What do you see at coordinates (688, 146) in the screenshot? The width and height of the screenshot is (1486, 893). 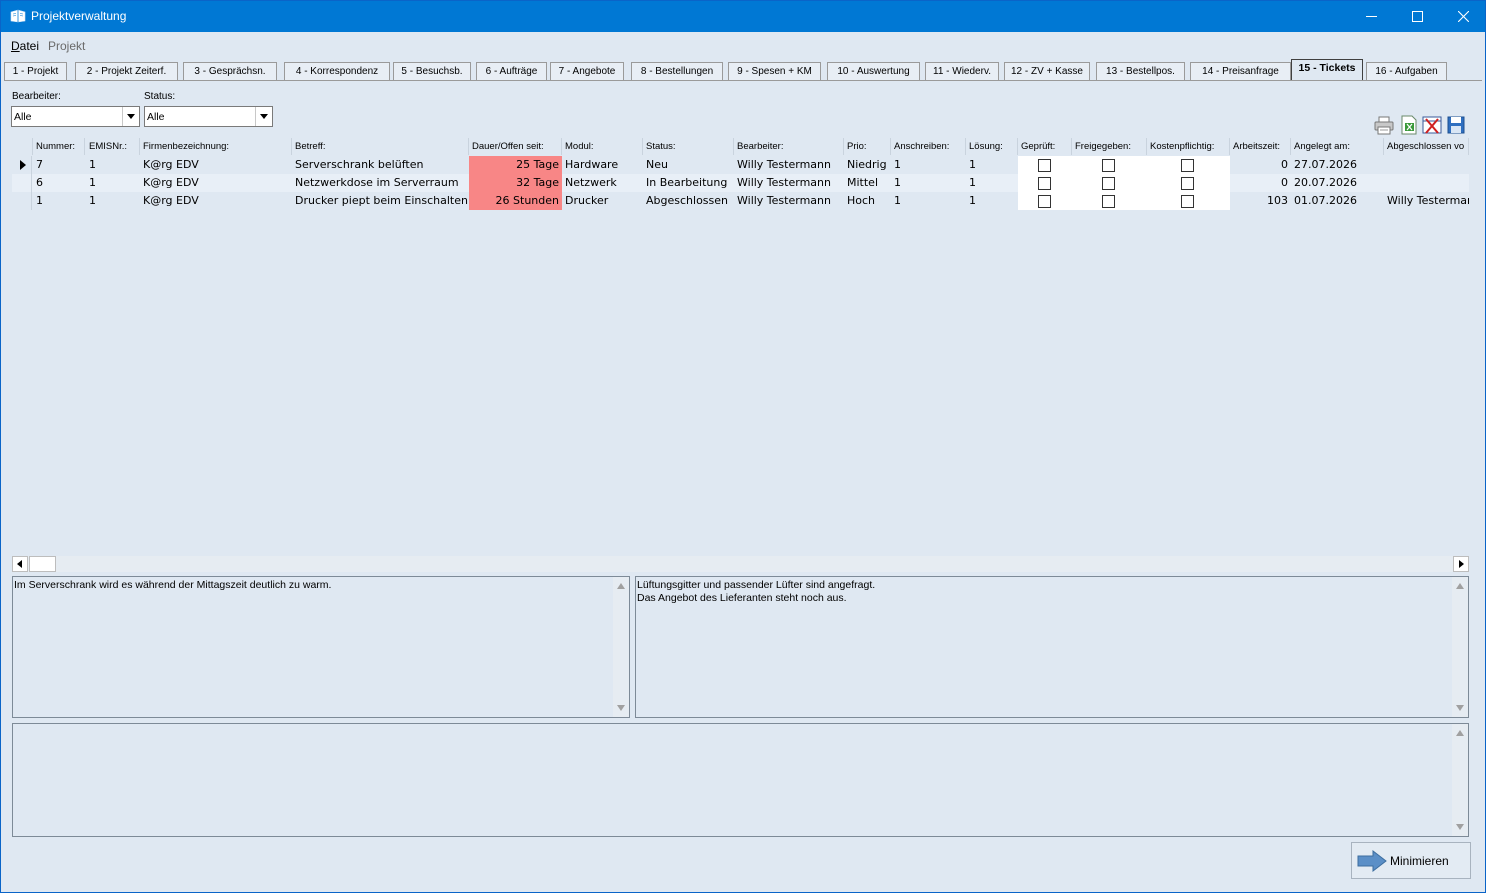 I see `column-header: Status:` at bounding box center [688, 146].